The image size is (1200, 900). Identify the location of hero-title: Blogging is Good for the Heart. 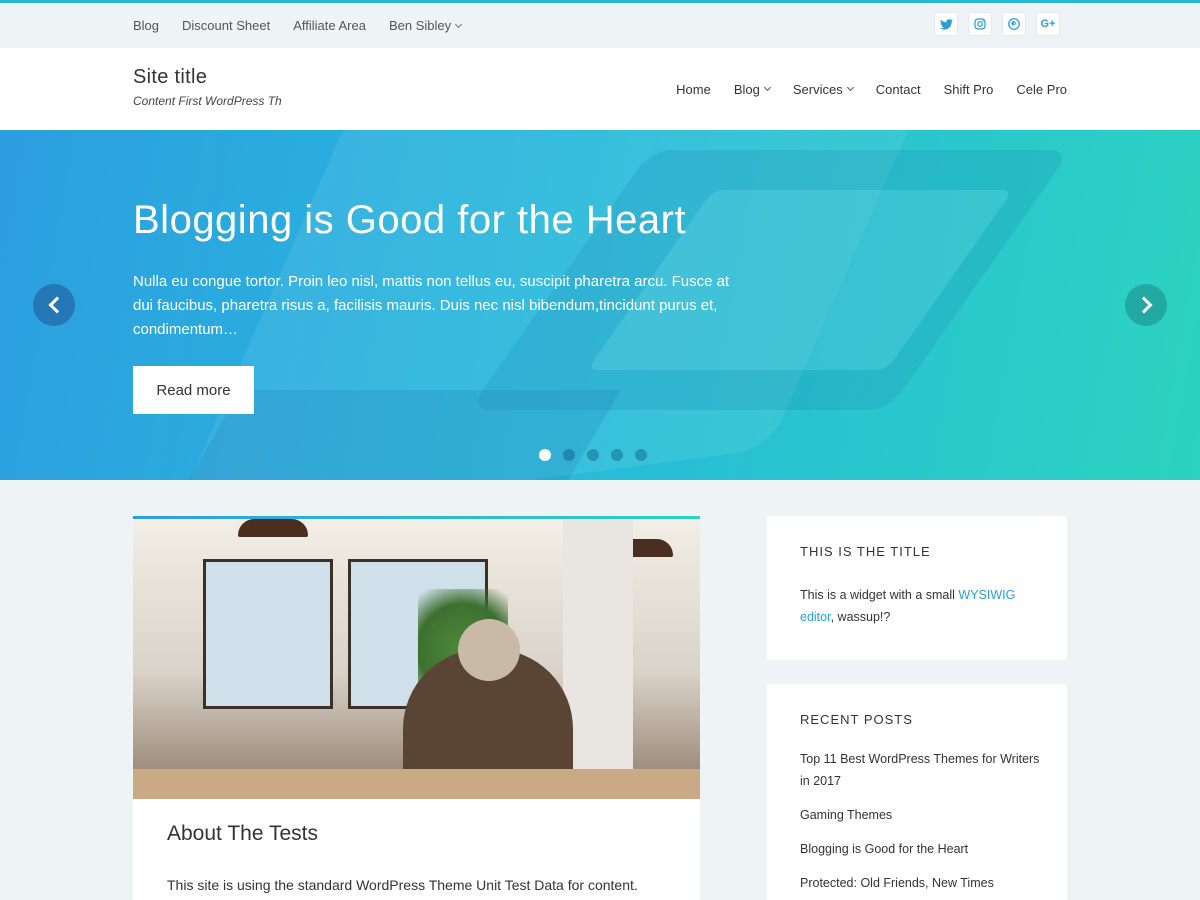
(409, 220).